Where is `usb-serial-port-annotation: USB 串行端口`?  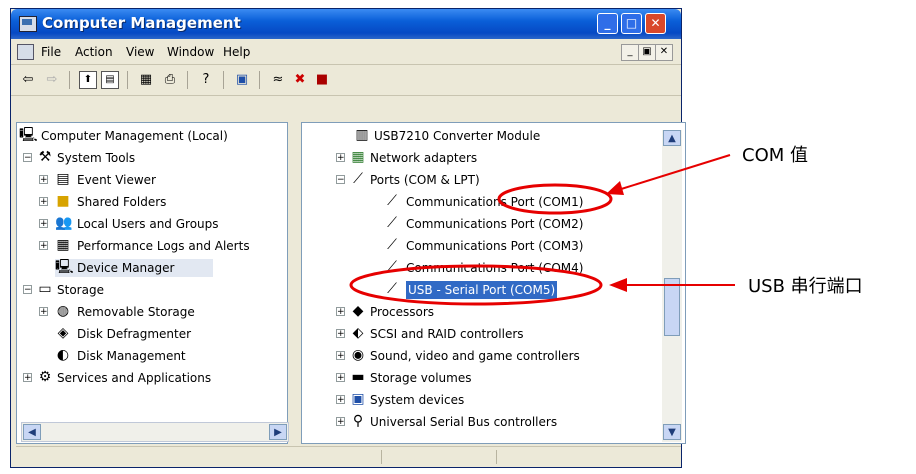
usb-serial-port-annotation: USB 串行端口 is located at coordinates (805, 286).